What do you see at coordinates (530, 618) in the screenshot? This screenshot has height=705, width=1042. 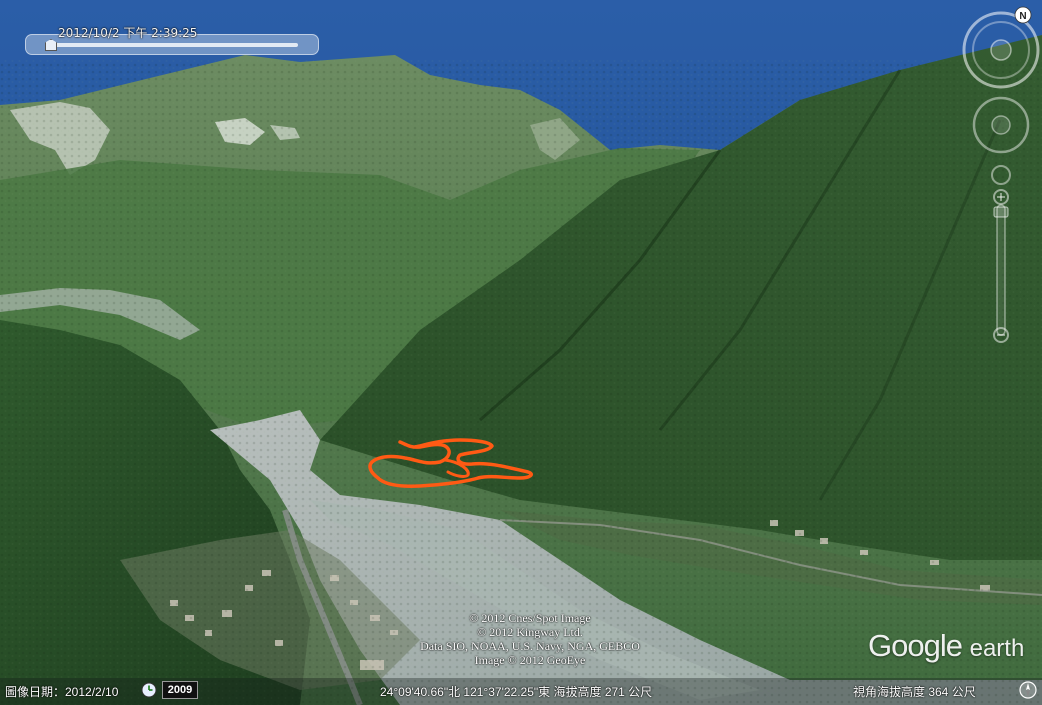 I see `attribution-line: © 2012 Cnes/Spot Image` at bounding box center [530, 618].